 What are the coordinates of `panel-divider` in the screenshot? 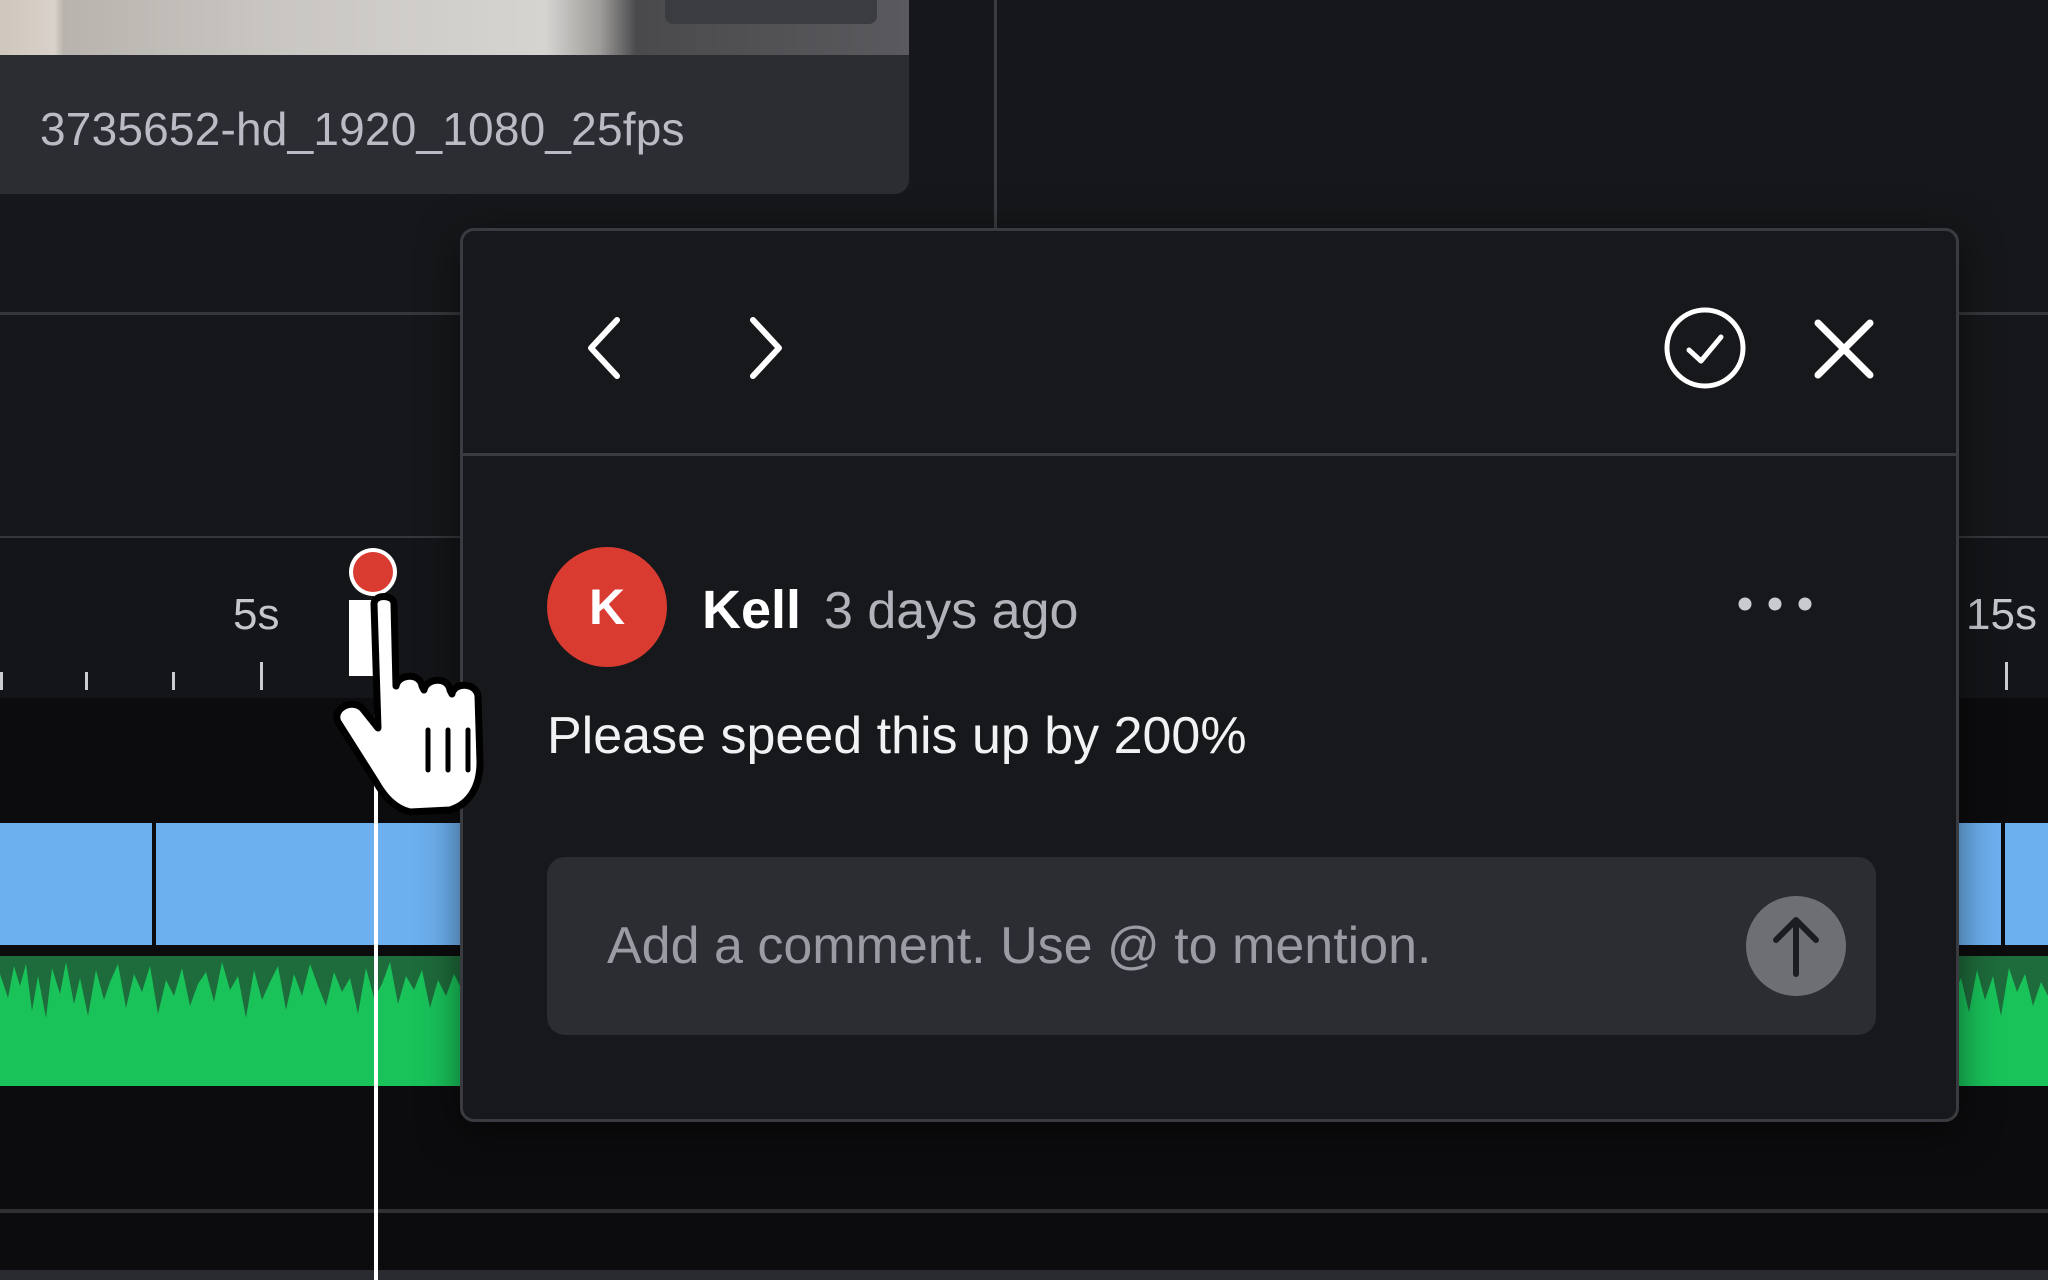 It's located at (995, 116).